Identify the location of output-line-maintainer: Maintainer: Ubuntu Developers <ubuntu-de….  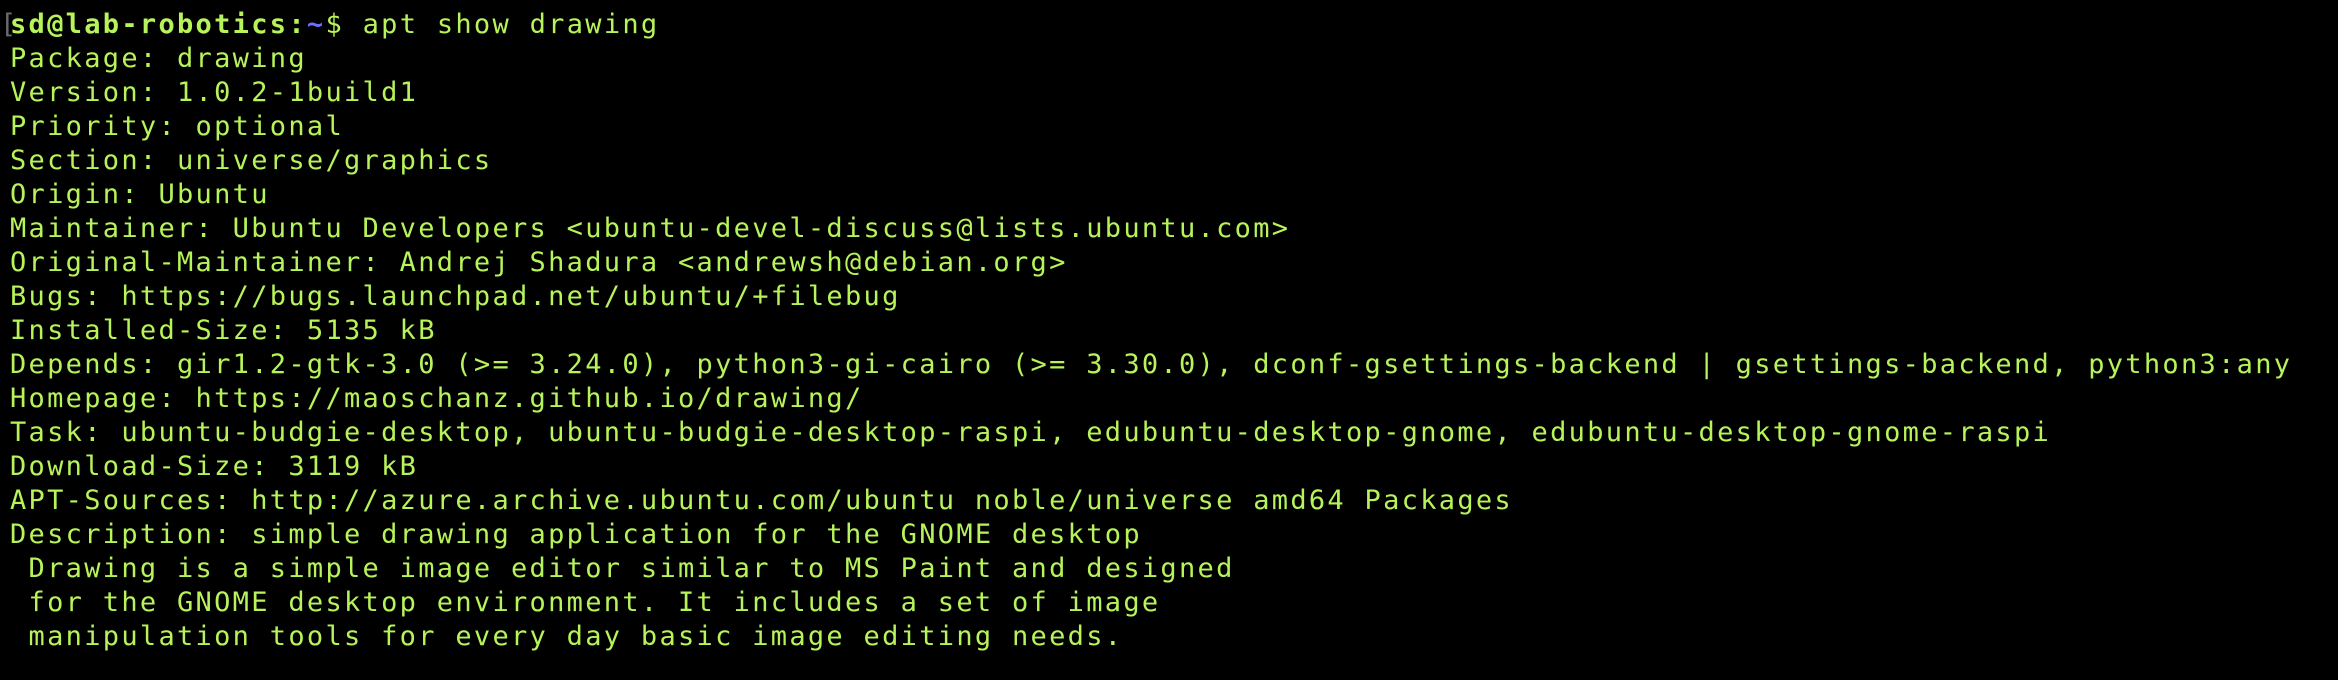
(650, 228).